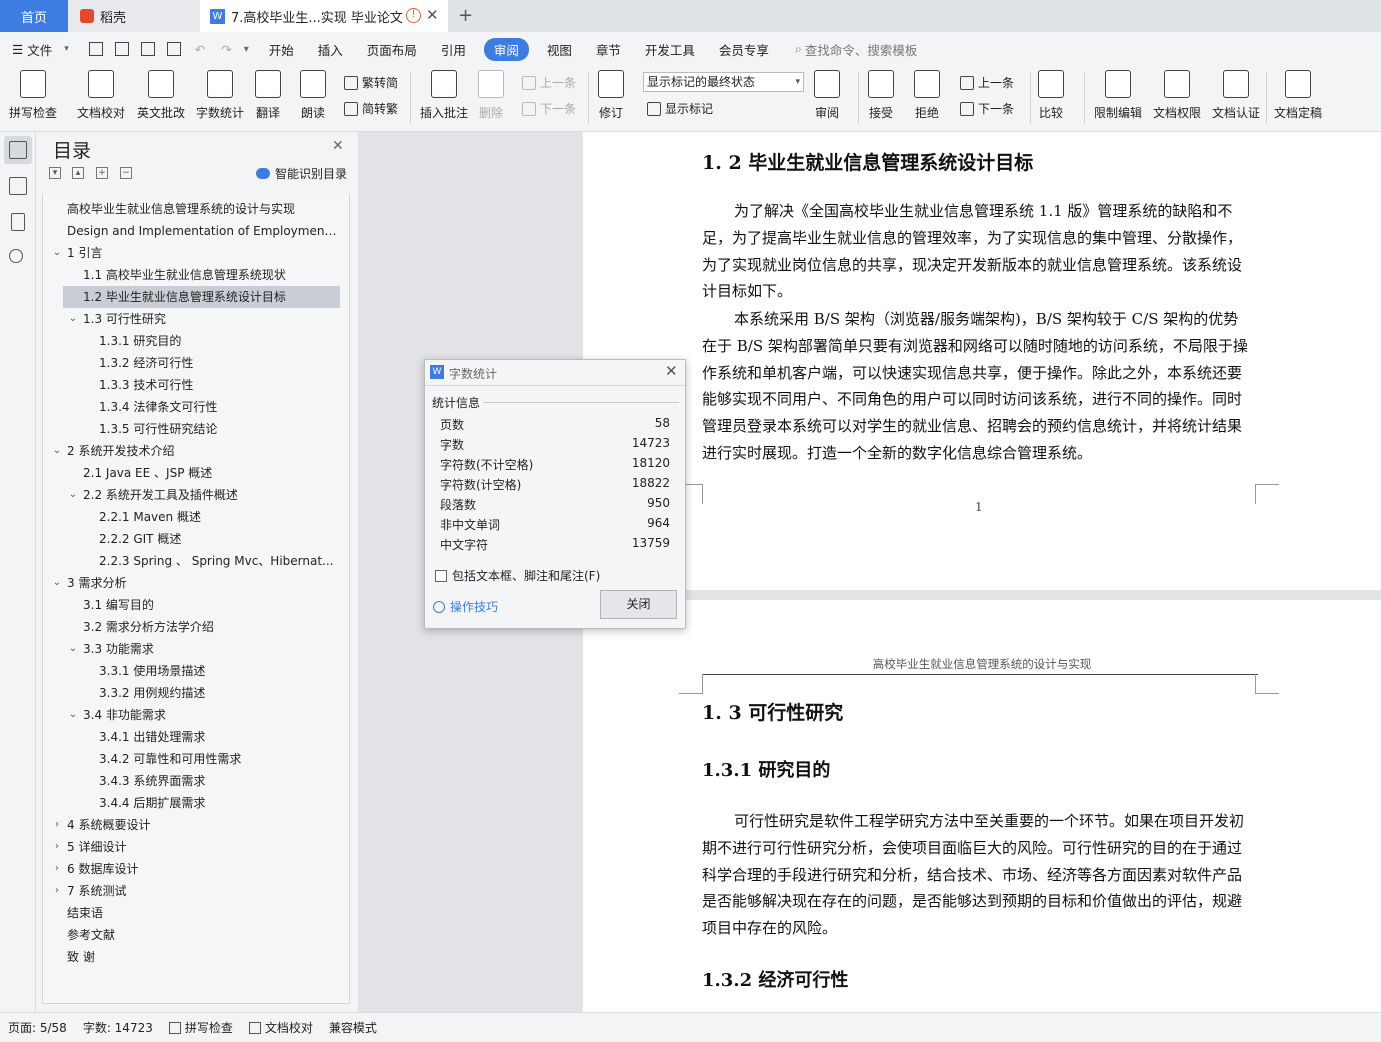 The width and height of the screenshot is (1381, 1042). What do you see at coordinates (147, 49) in the screenshot?
I see `print-icon` at bounding box center [147, 49].